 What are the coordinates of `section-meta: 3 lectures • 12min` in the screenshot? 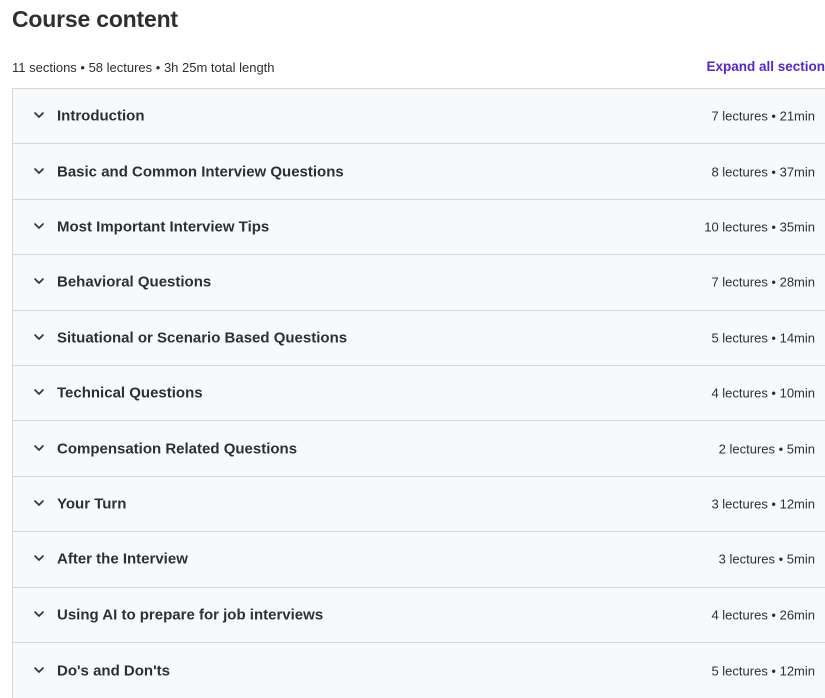 It's located at (763, 504).